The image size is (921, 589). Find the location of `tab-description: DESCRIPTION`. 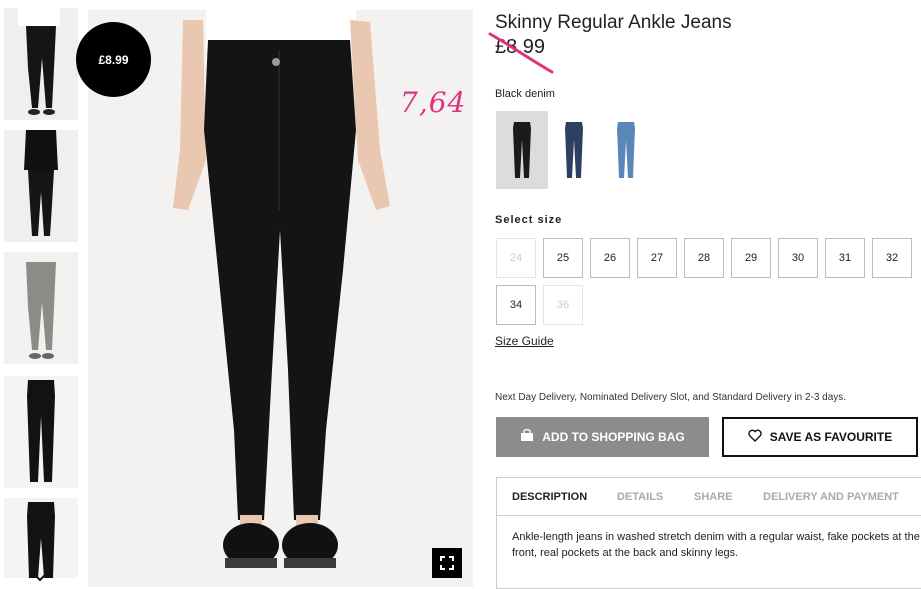

tab-description: DESCRIPTION is located at coordinates (549, 497).